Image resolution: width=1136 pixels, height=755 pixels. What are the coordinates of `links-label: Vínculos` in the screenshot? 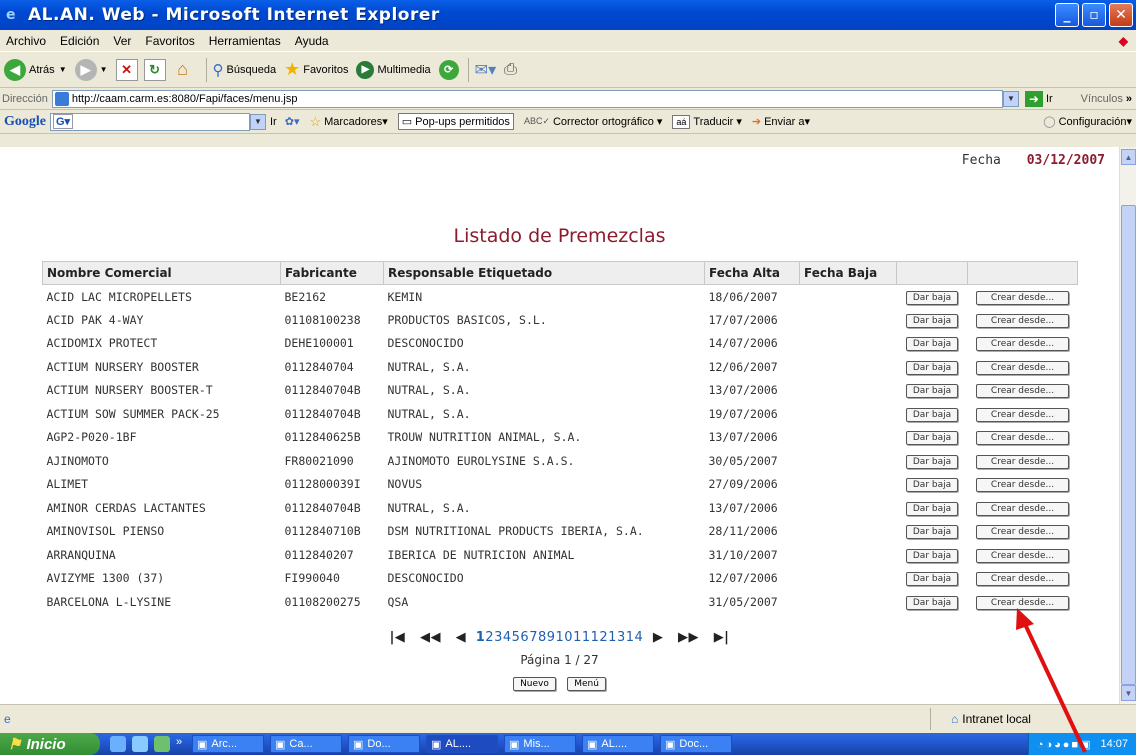 It's located at (1102, 99).